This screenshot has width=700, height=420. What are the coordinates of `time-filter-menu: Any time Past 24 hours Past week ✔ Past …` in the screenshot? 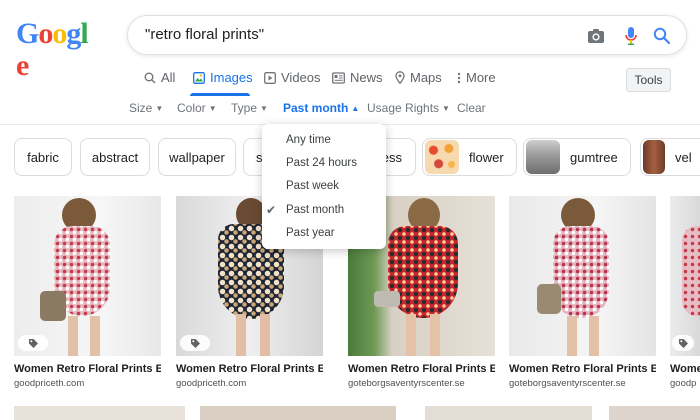 It's located at (324, 186).